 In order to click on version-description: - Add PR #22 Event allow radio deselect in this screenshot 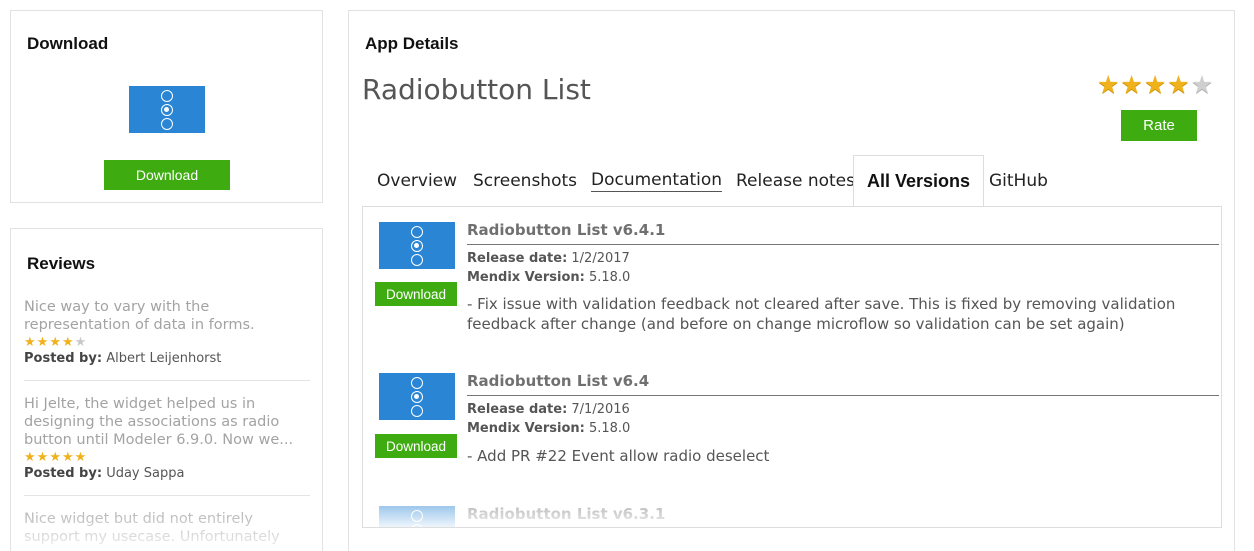, I will do `click(618, 456)`.